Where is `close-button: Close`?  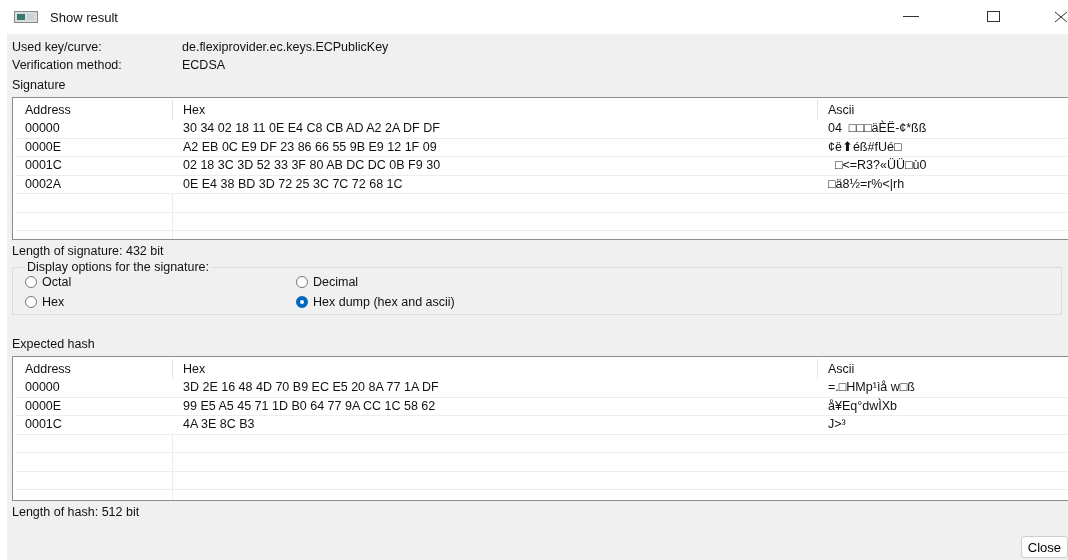 close-button: Close is located at coordinates (1044, 547).